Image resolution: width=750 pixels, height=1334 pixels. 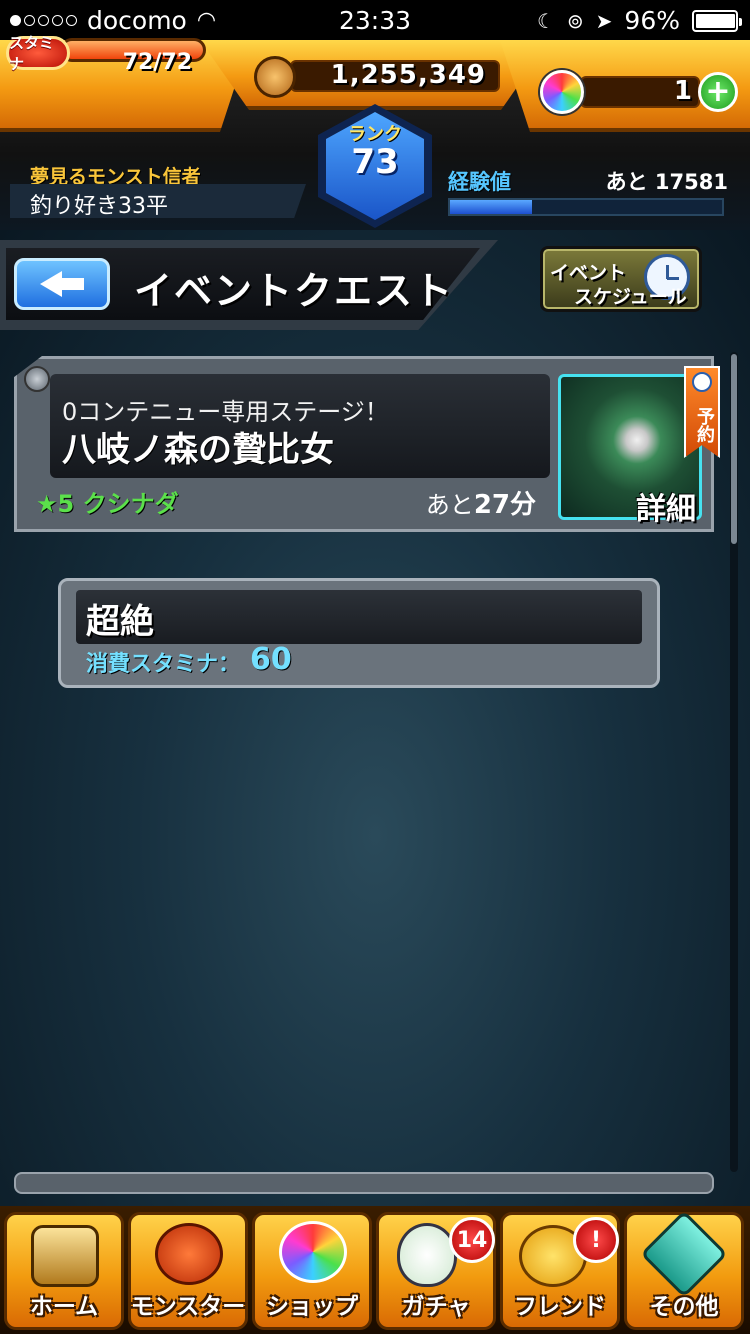 I want to click on tab-gacha: ガチャ 14, so click(x=436, y=1271).